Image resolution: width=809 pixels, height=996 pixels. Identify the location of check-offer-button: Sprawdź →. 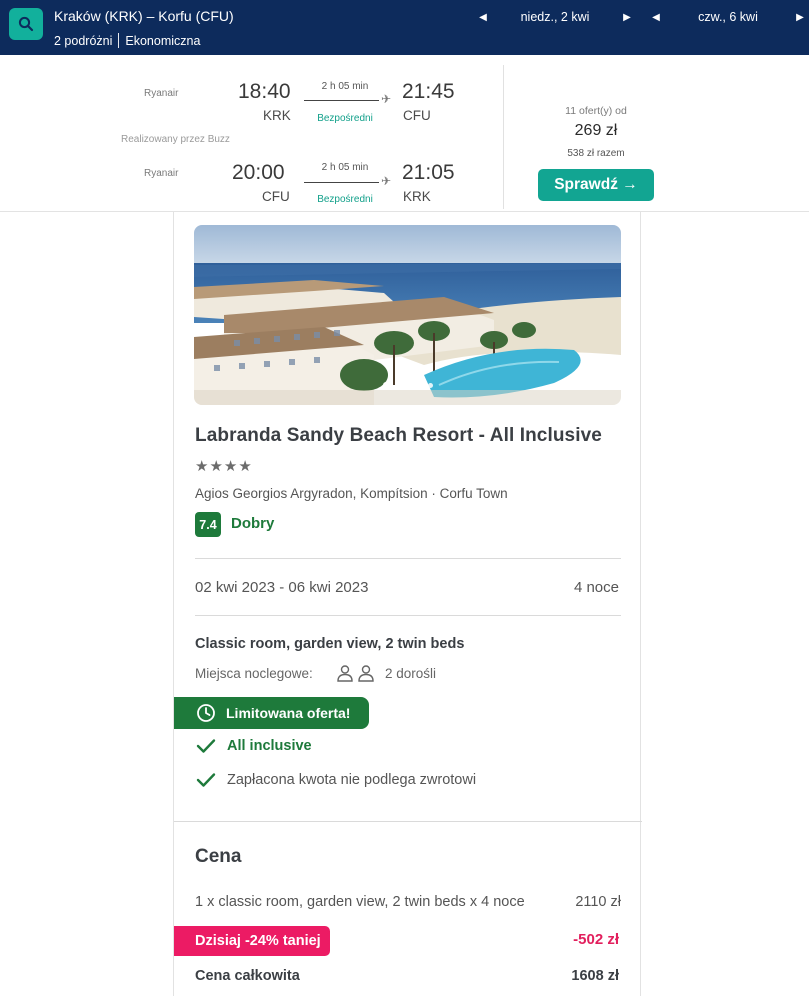
(596, 185).